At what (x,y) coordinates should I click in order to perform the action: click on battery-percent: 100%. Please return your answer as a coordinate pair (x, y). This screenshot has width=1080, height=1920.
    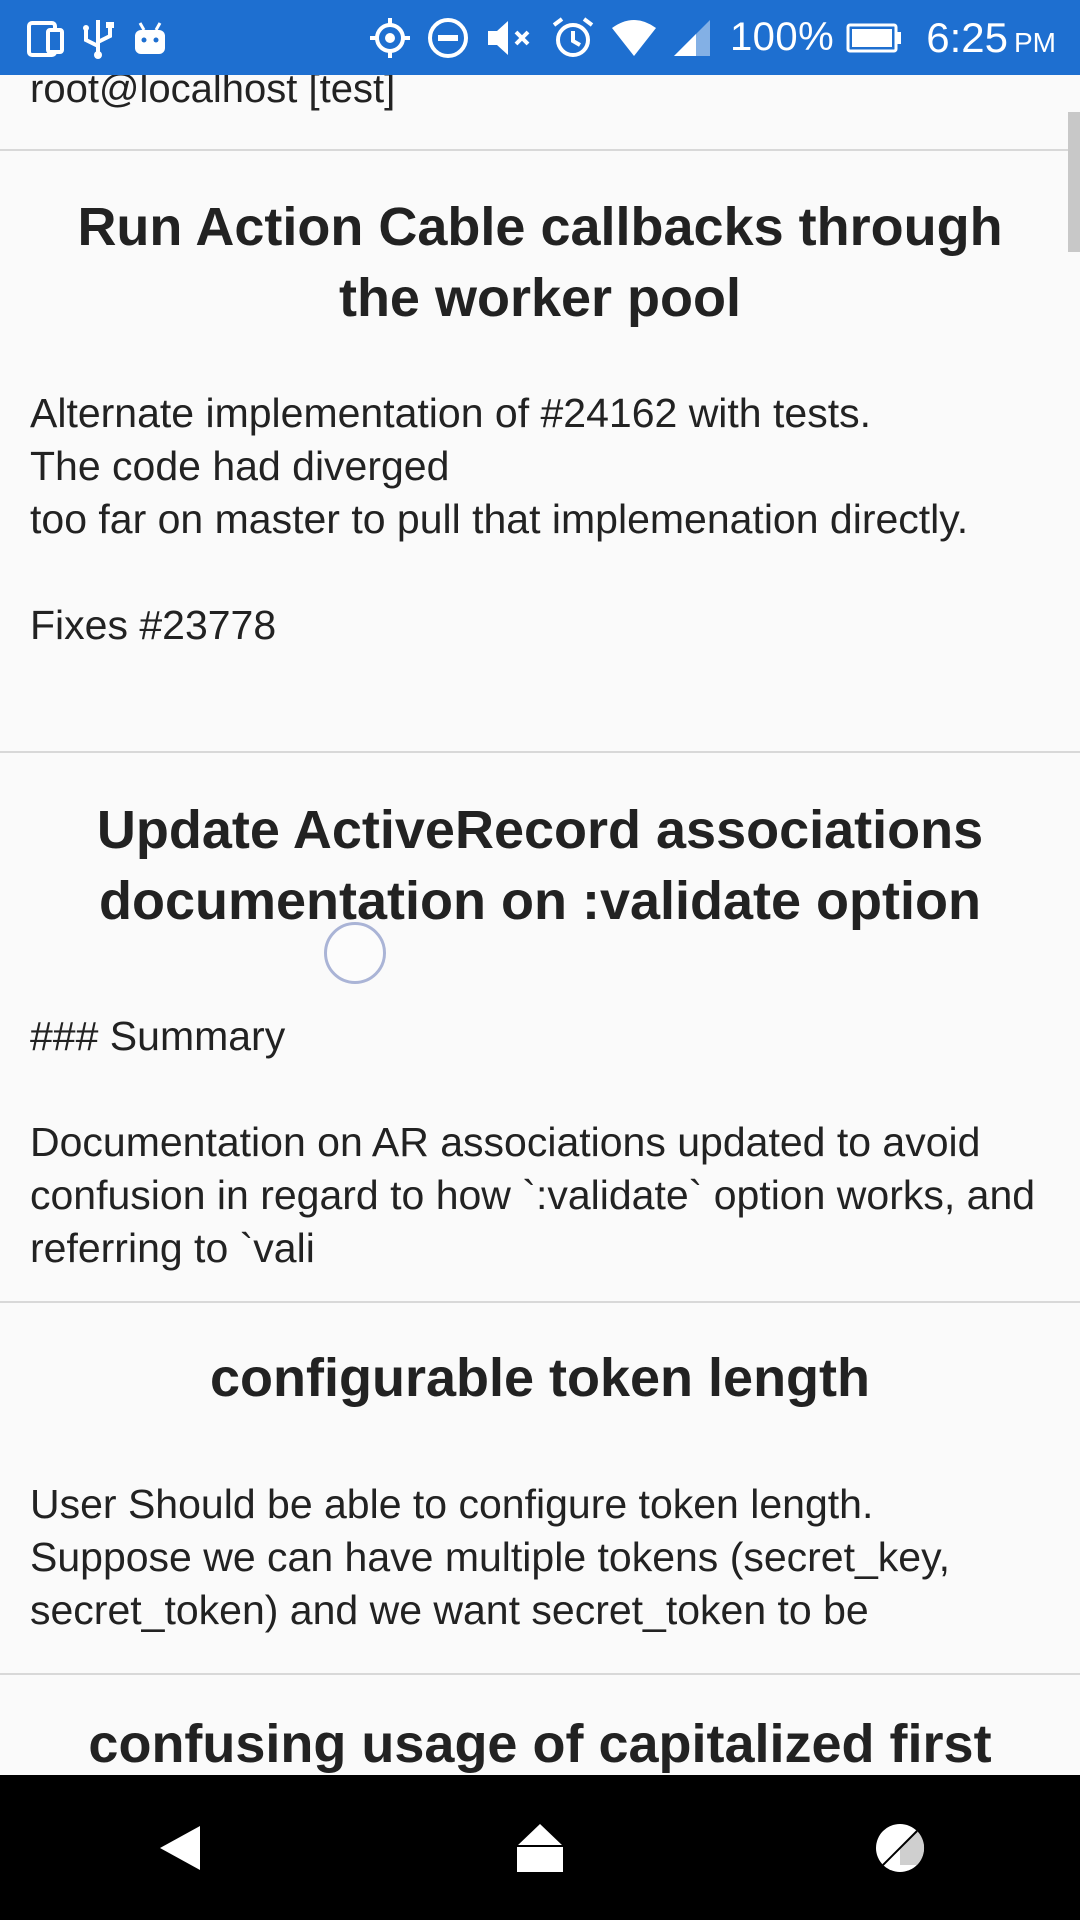
    Looking at the image, I should click on (782, 37).